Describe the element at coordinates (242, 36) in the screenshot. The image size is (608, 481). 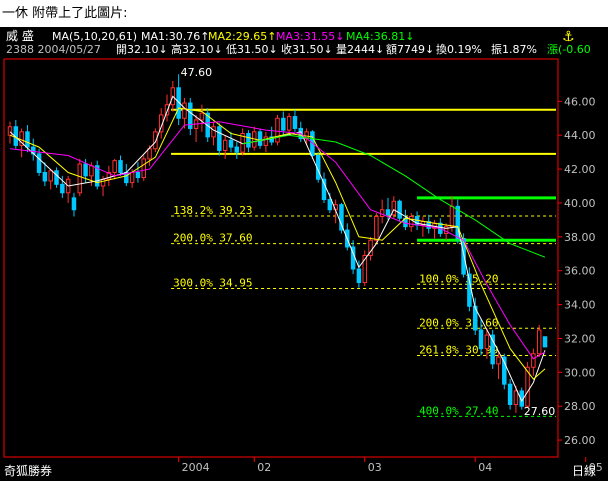
I see `ma2-value: MA2:29.65↑` at that location.